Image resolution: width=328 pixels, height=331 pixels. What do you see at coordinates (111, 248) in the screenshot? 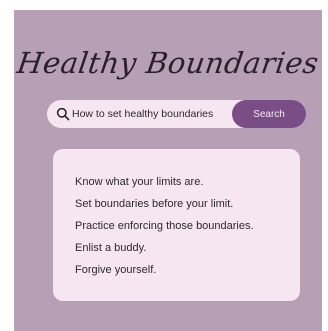
I see `list-item: Enlist a buddy.` at bounding box center [111, 248].